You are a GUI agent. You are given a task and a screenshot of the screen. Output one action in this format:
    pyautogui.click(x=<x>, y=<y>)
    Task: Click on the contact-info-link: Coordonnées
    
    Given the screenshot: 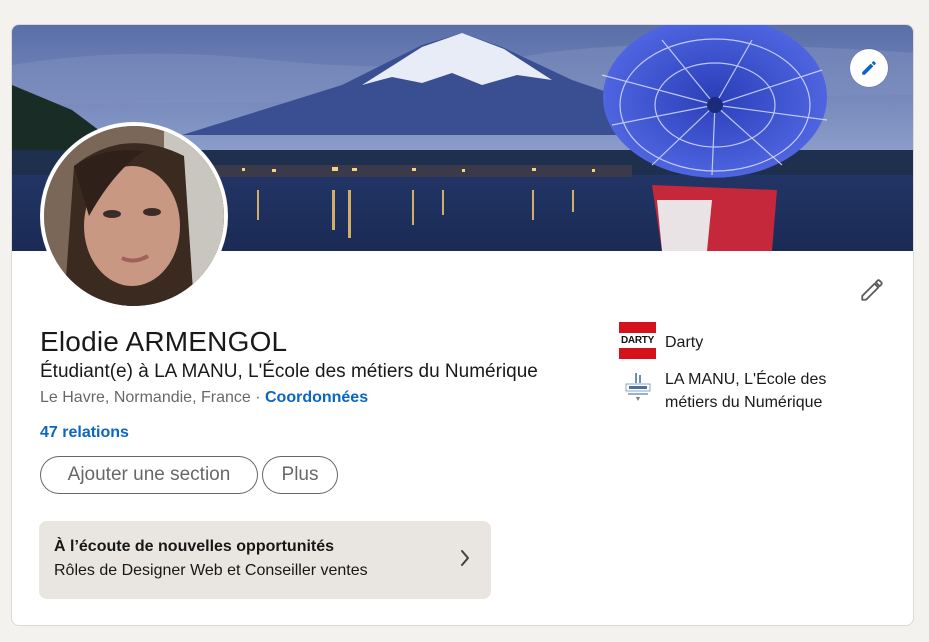 What is the action you would take?
    pyautogui.click(x=316, y=397)
    